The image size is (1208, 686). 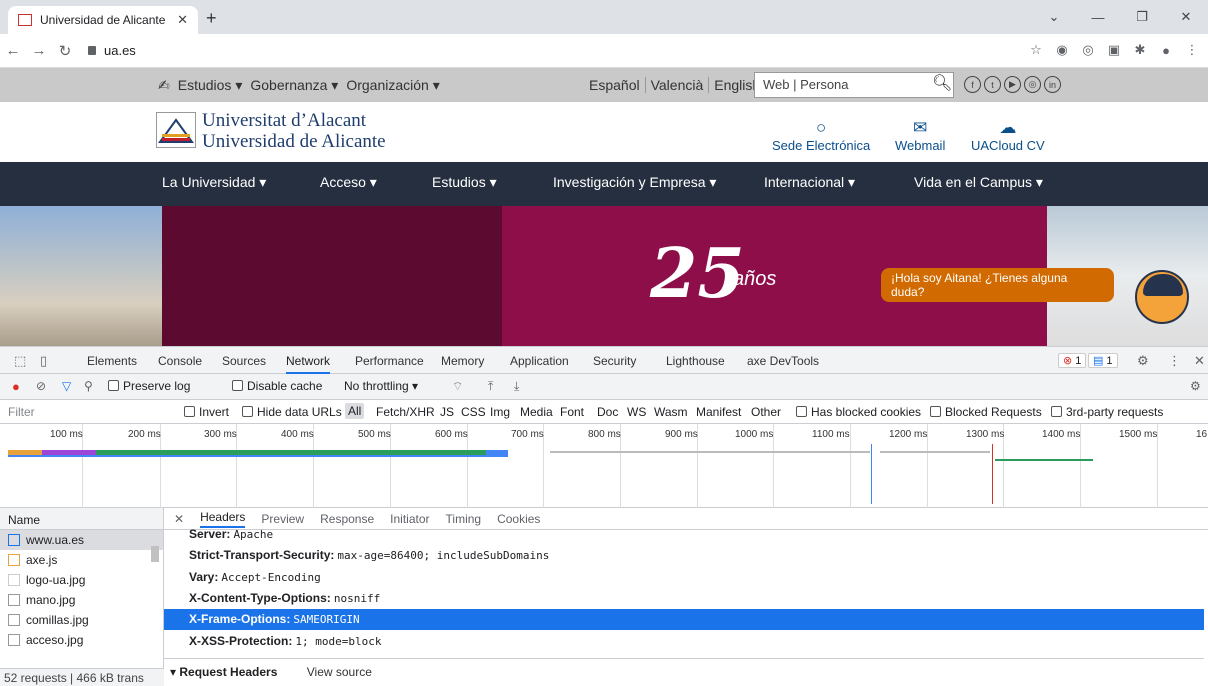 What do you see at coordinates (1012, 84) in the screenshot?
I see `youtube-icon: ▶` at bounding box center [1012, 84].